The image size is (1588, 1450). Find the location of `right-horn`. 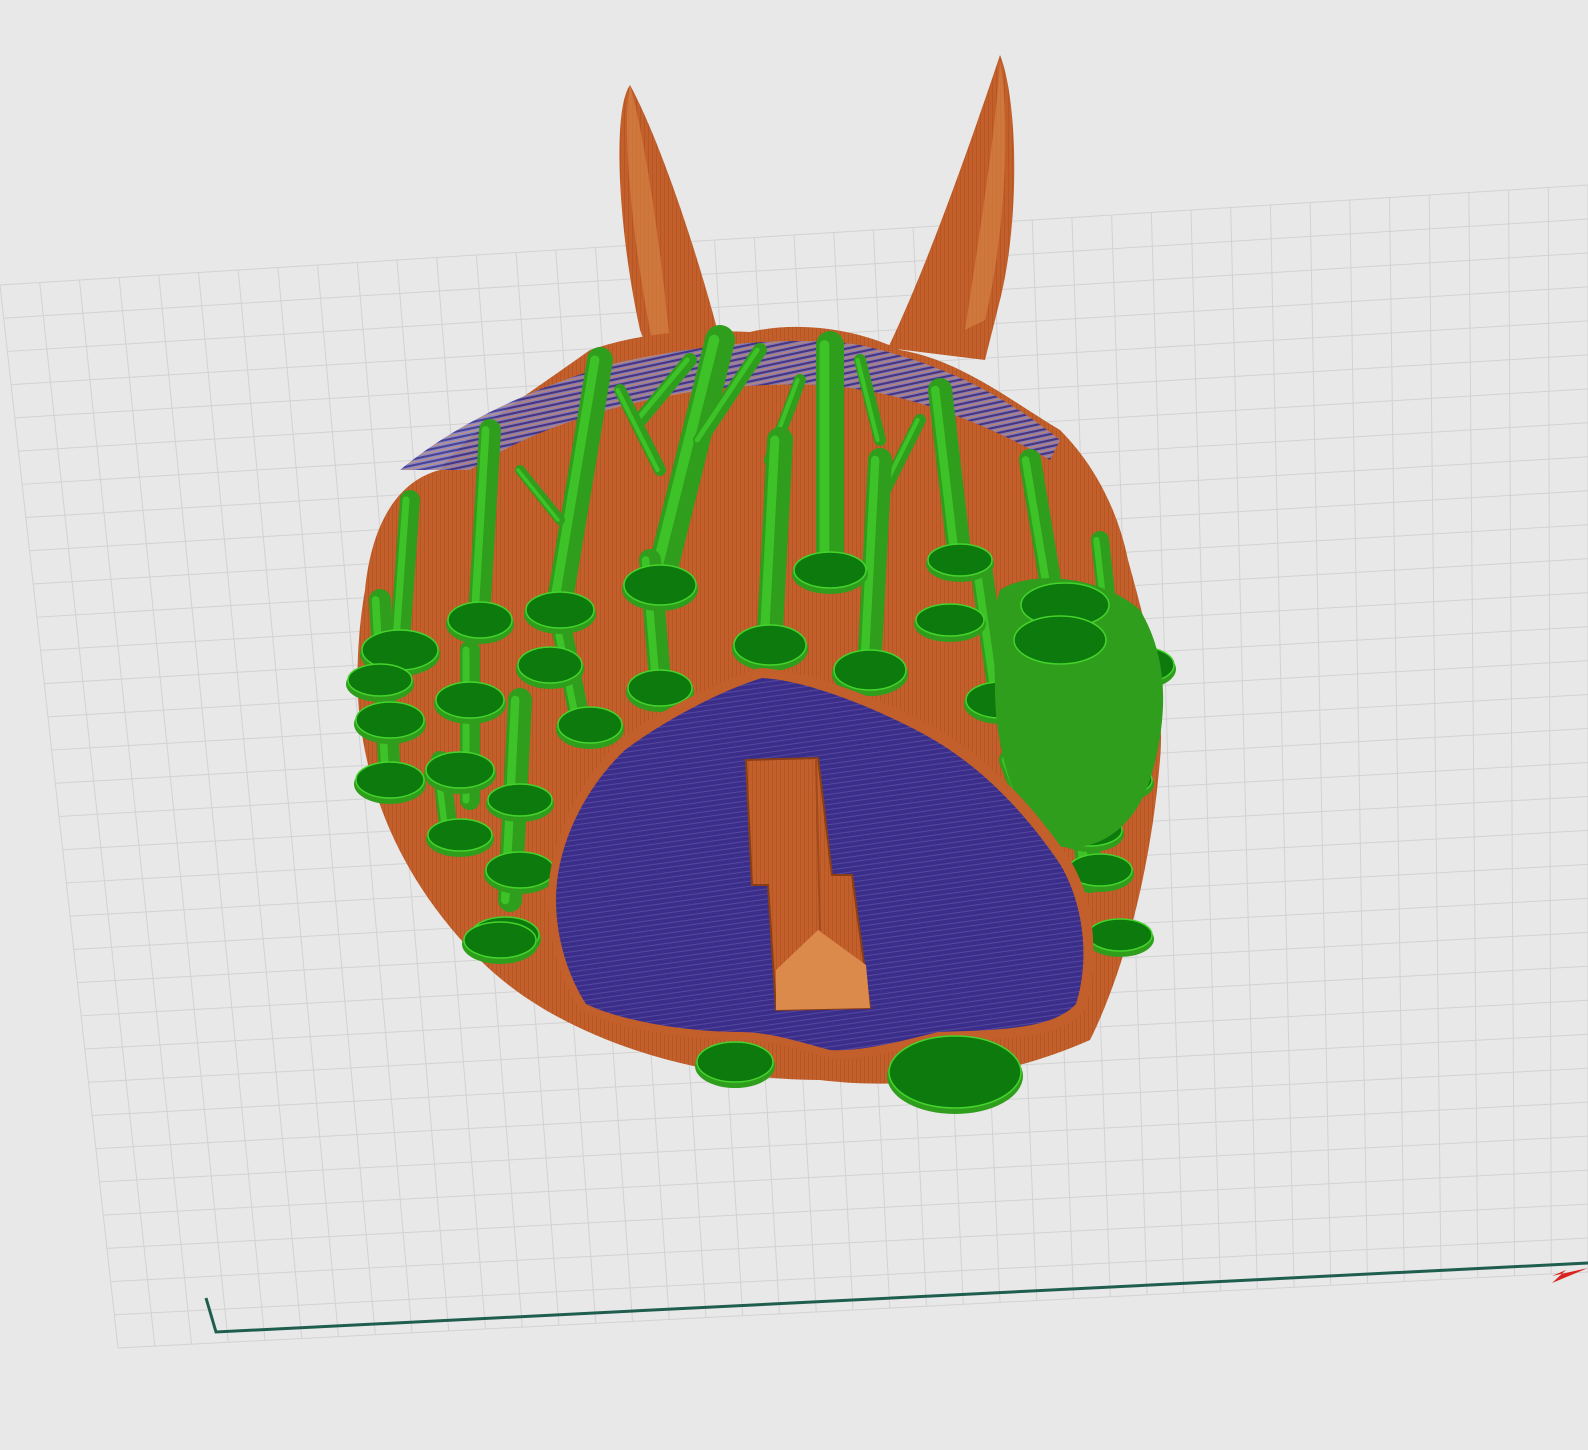

right-horn is located at coordinates (951, 207).